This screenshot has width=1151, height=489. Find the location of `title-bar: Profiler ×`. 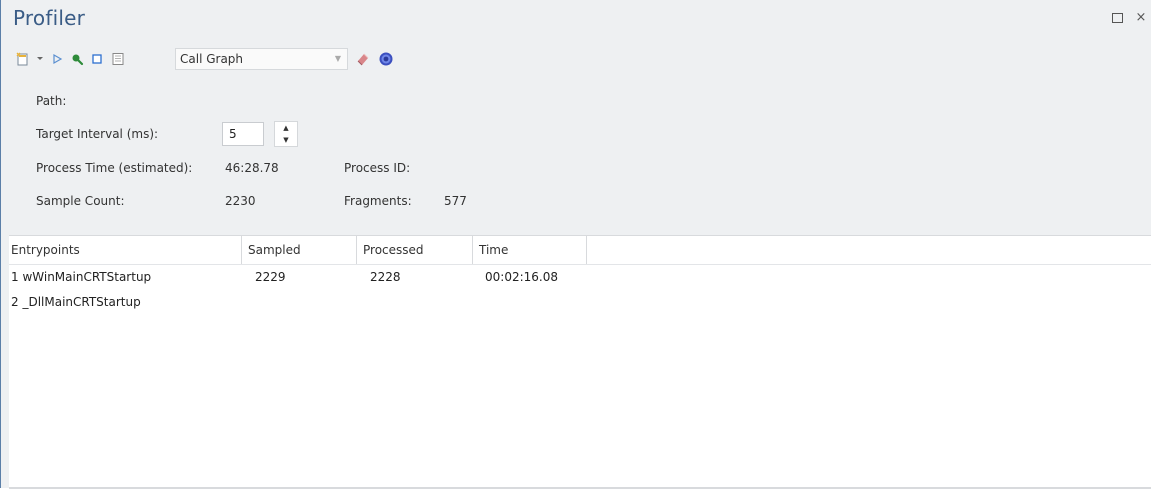

title-bar: Profiler × is located at coordinates (576, 19).